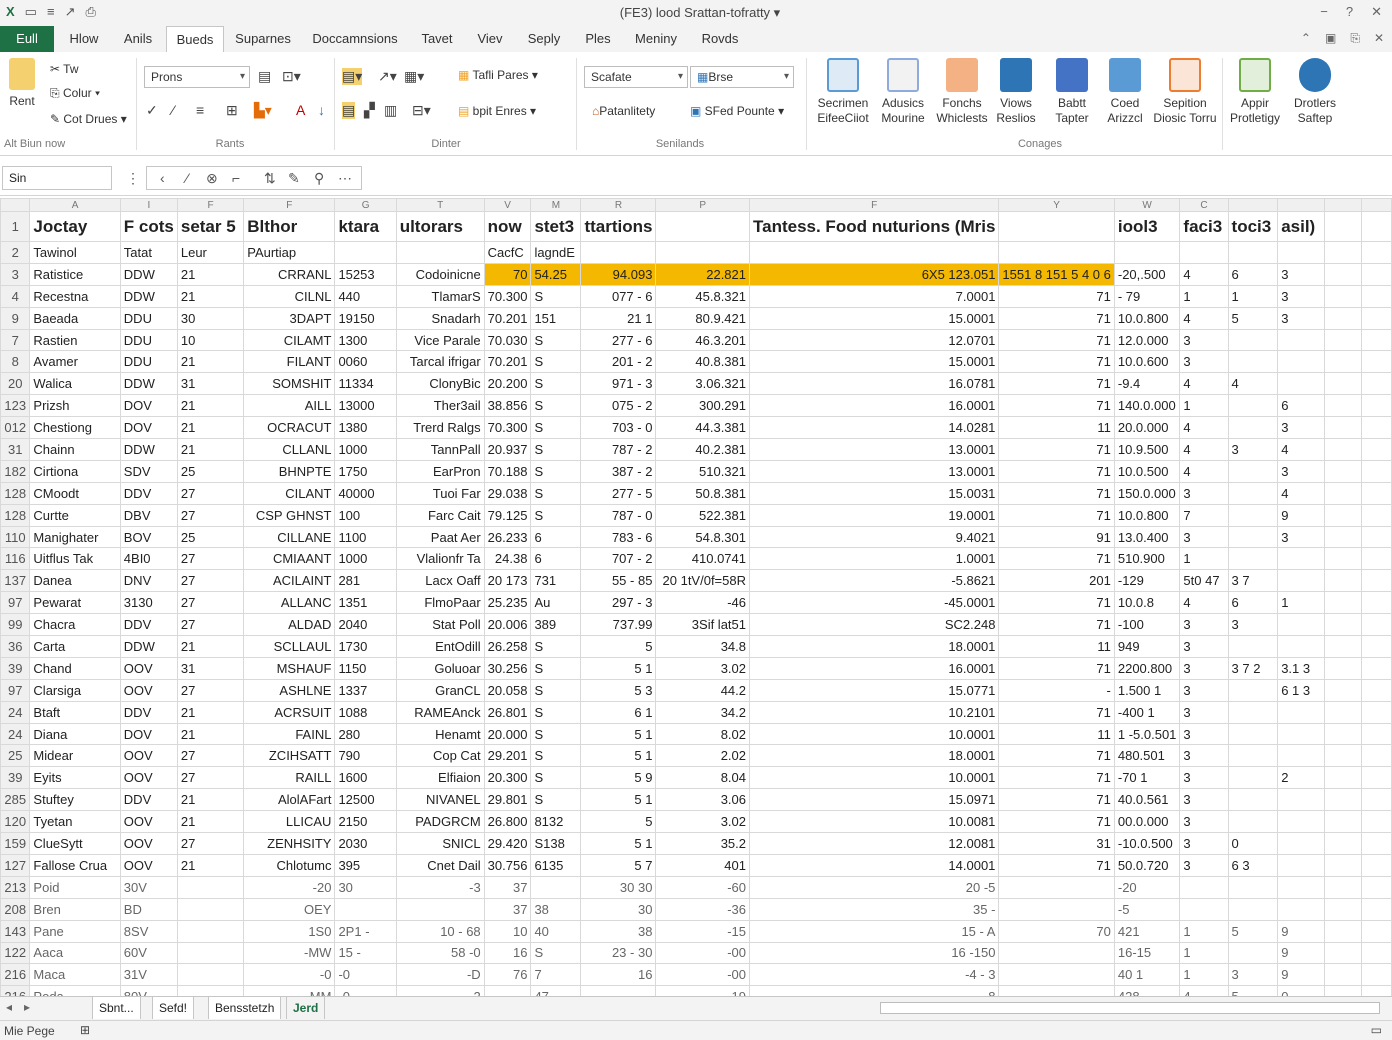 The height and width of the screenshot is (1040, 1392). Describe the element at coordinates (702, 822) in the screenshot. I see `cell: 3.02` at that location.